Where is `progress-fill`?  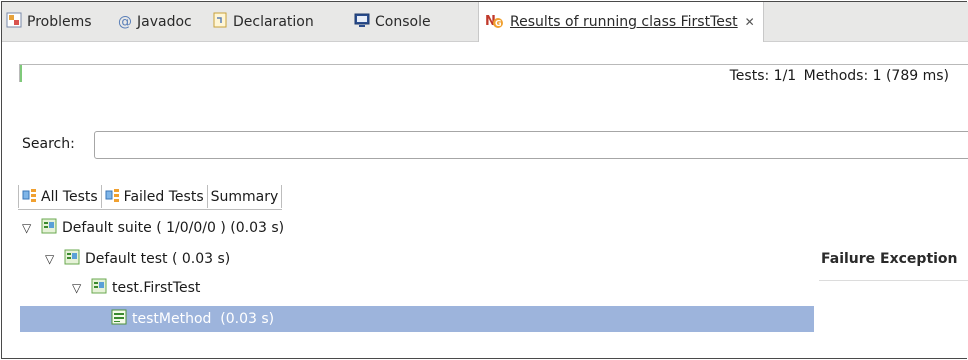
progress-fill is located at coordinates (21, 73).